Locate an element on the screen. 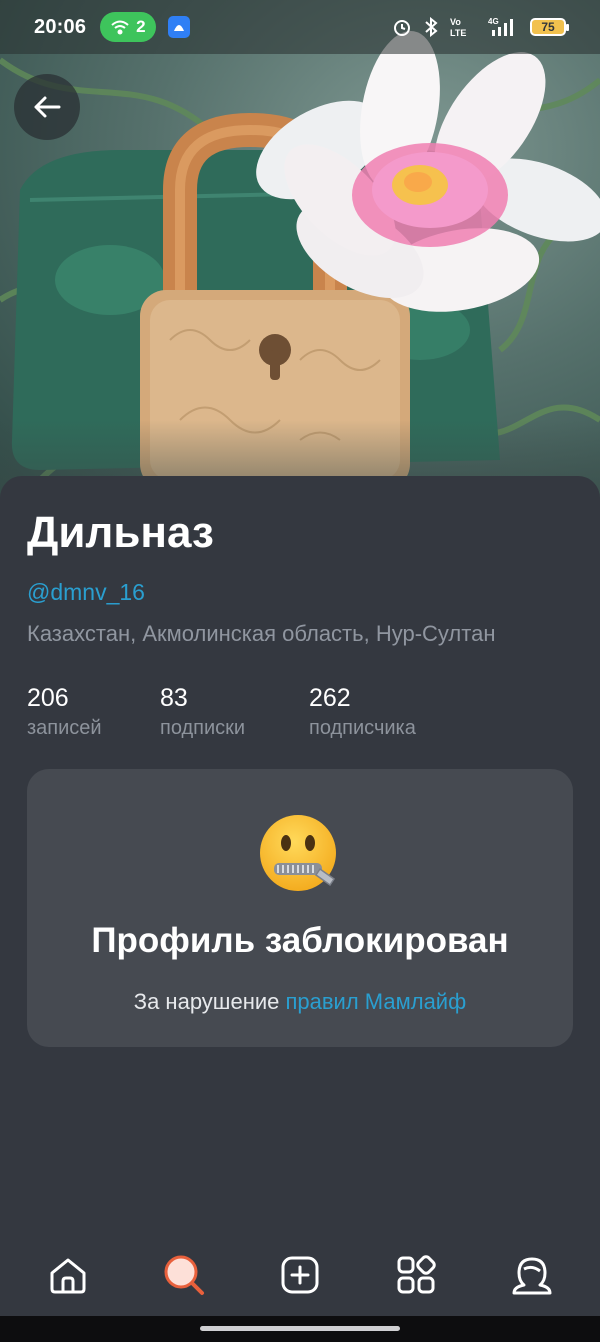 This screenshot has width=600, height=1342. add-post-icon is located at coordinates (300, 1275).